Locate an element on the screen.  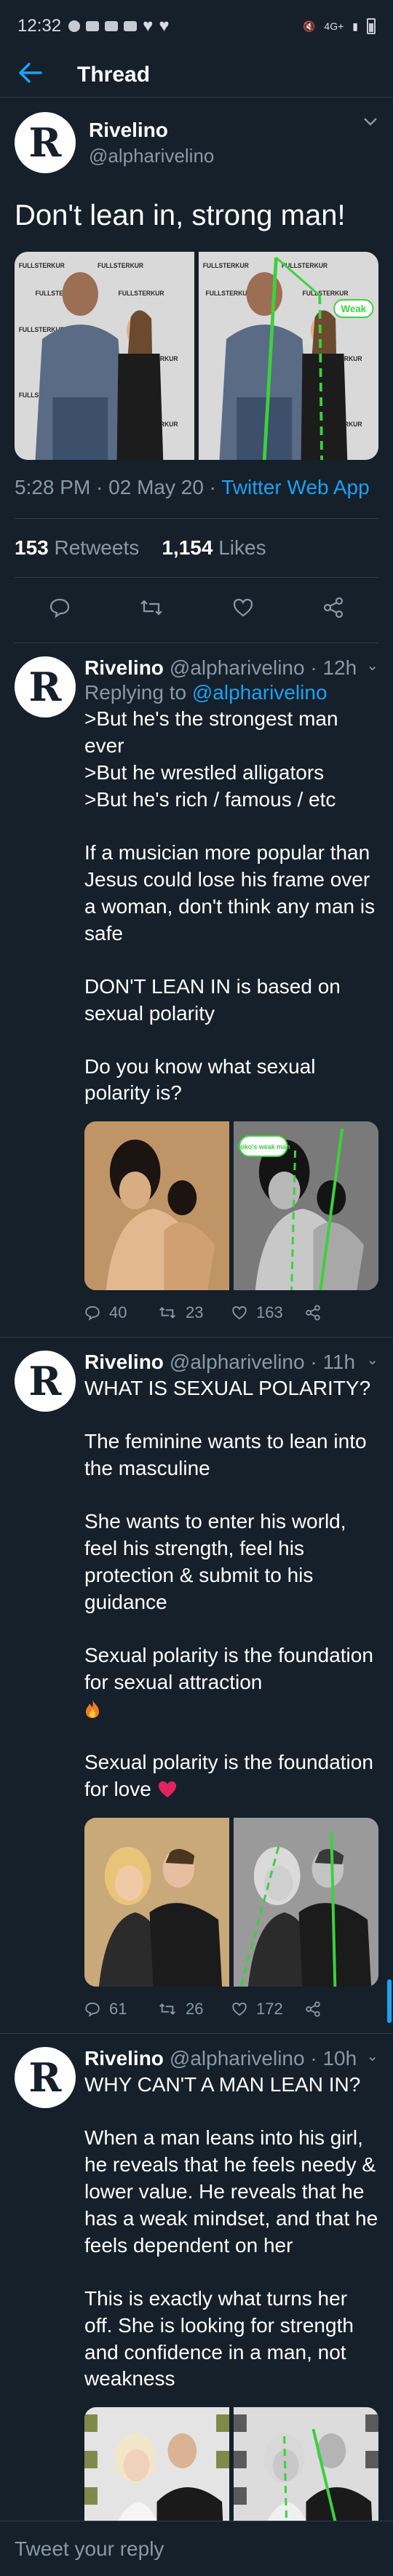
like-action: 172 is located at coordinates (268, 2010).